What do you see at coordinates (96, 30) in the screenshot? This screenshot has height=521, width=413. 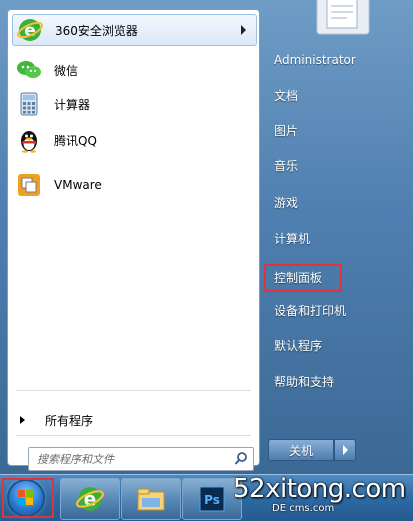 I see `program-label: 360安全浏览器` at bounding box center [96, 30].